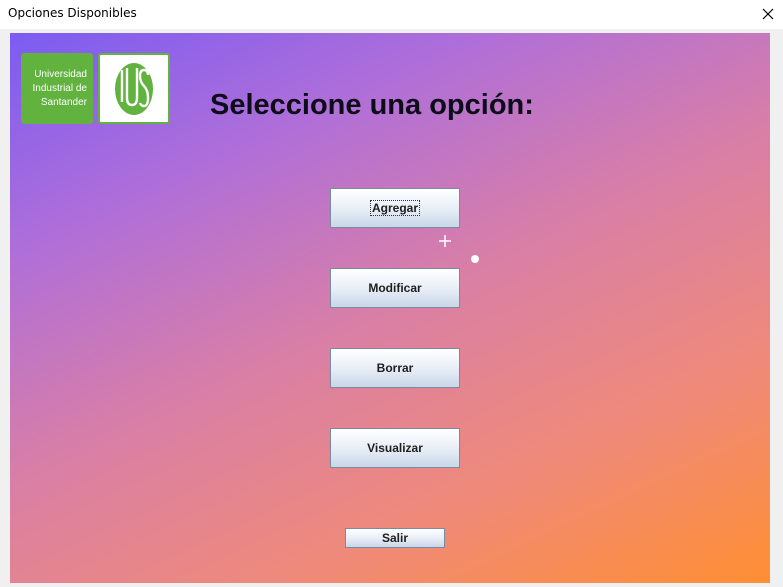 The height and width of the screenshot is (587, 783). Describe the element at coordinates (475, 259) in the screenshot. I see `white-dot` at that location.